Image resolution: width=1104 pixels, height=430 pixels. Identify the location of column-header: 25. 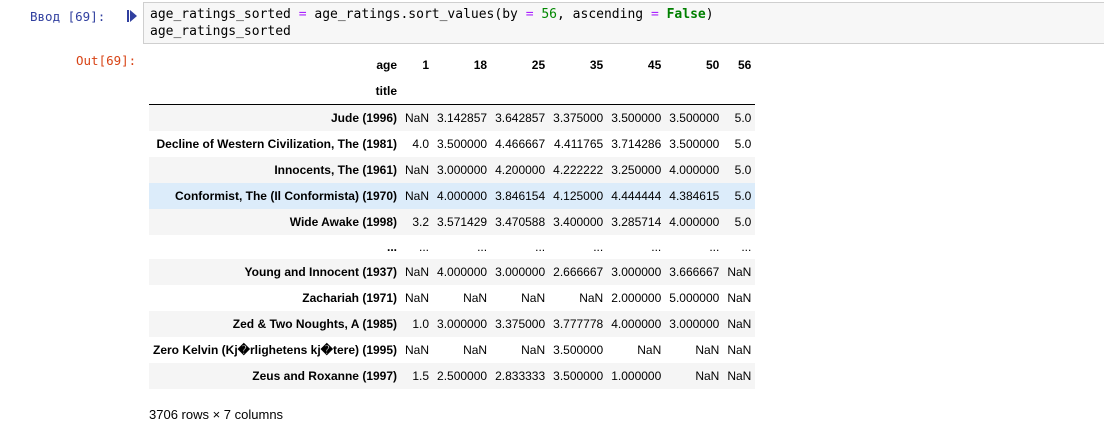
(538, 65).